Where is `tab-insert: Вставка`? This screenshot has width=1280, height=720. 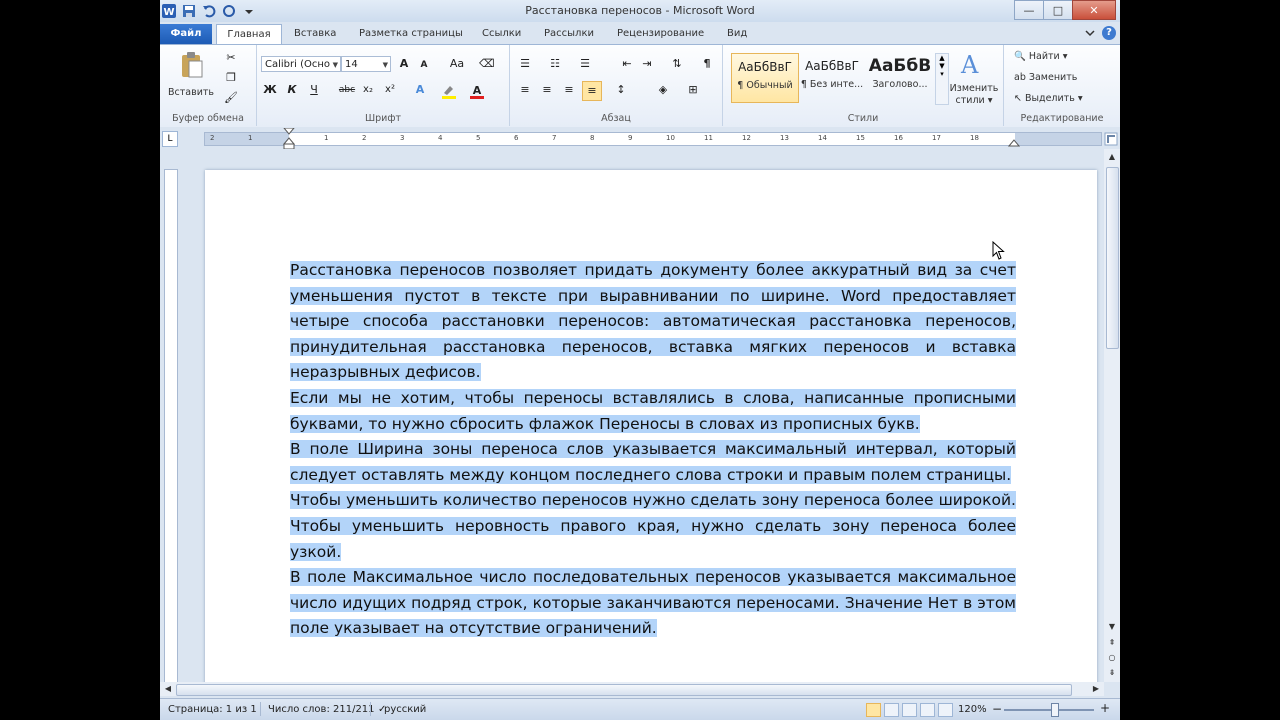 tab-insert: Вставка is located at coordinates (315, 34).